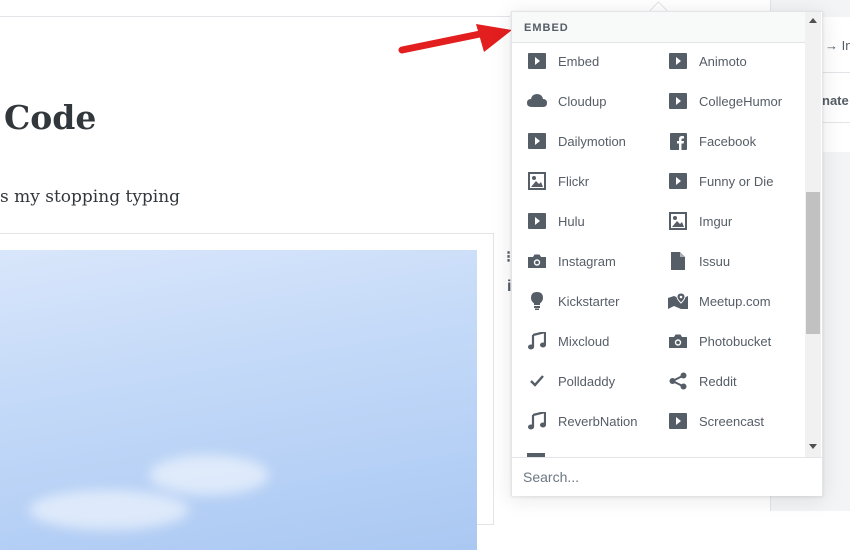 The width and height of the screenshot is (850, 550). I want to click on map-icon, so click(678, 301).